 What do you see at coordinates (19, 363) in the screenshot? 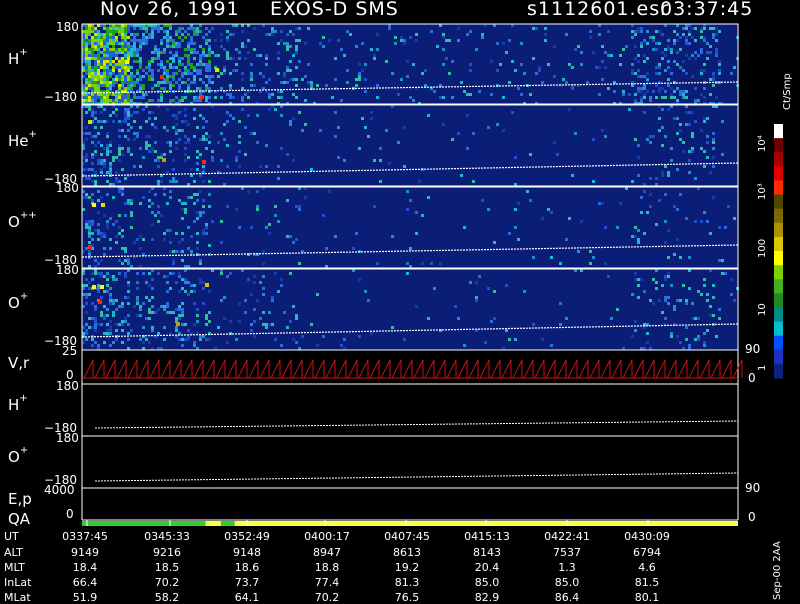
I see `panel-label-vr: V,r` at bounding box center [19, 363].